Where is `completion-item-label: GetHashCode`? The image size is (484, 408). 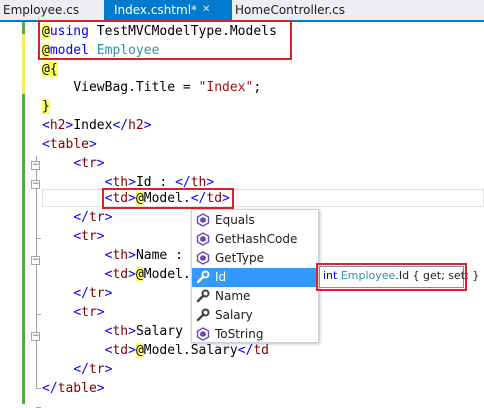 completion-item-label: GetHashCode is located at coordinates (256, 239).